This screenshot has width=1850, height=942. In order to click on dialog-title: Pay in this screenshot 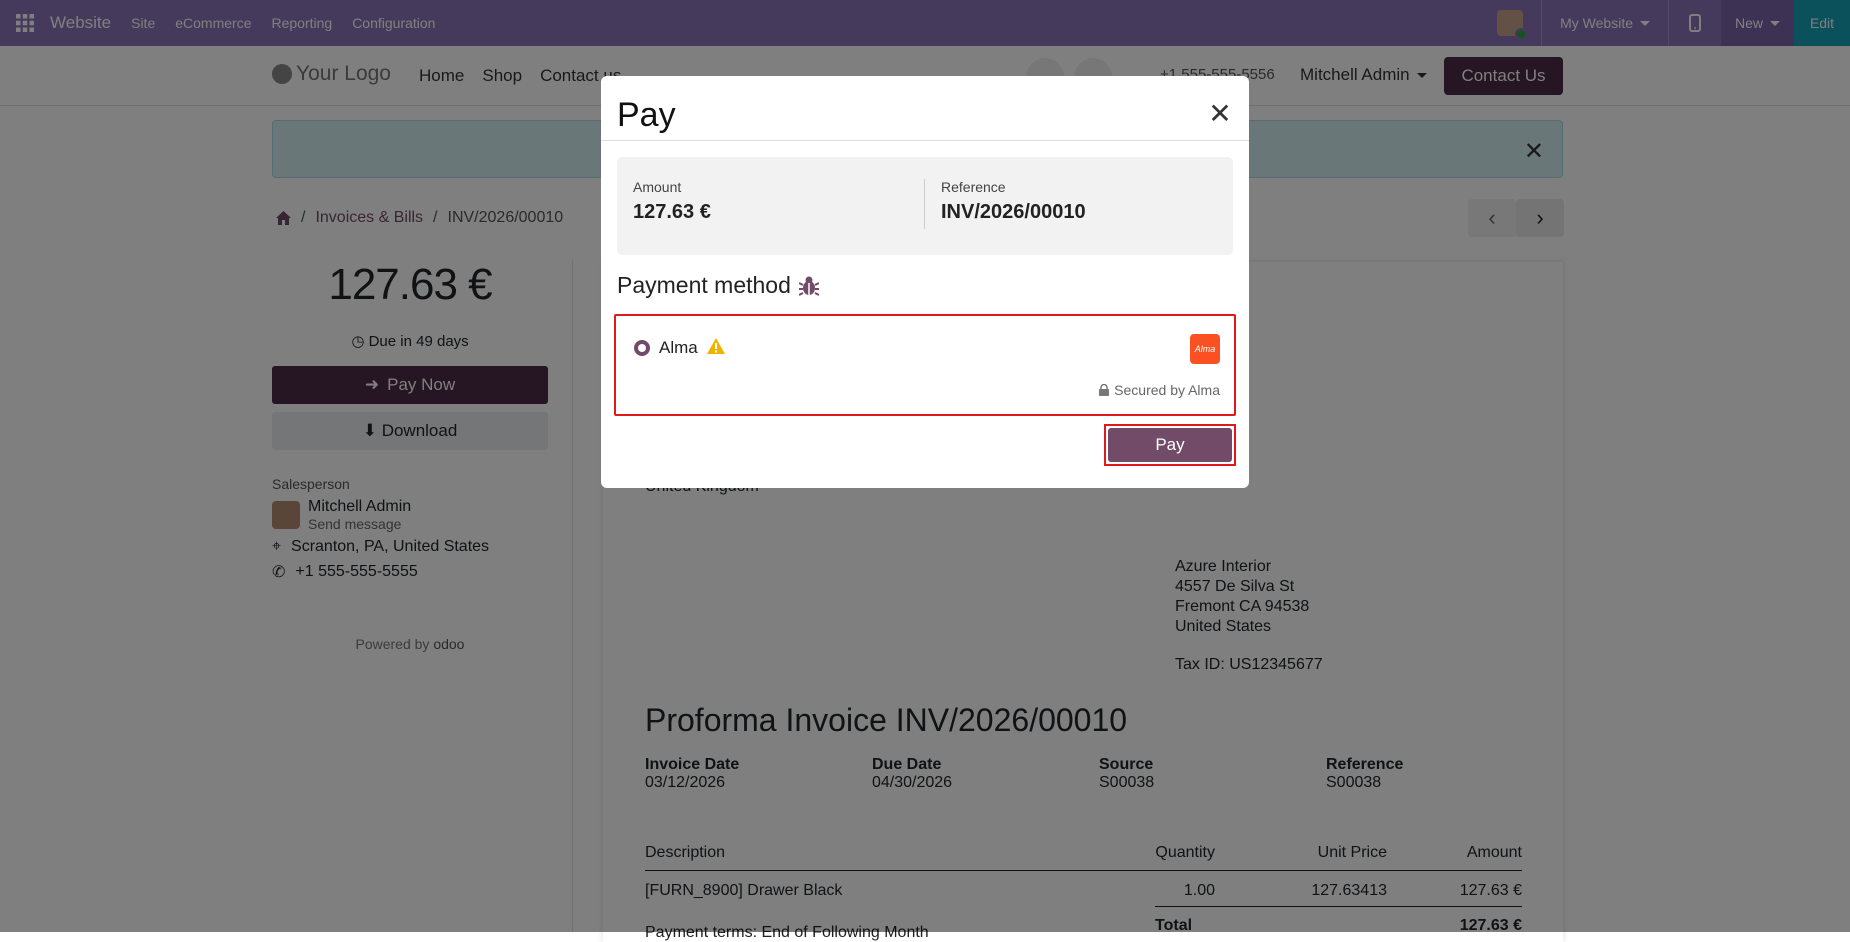, I will do `click(646, 115)`.